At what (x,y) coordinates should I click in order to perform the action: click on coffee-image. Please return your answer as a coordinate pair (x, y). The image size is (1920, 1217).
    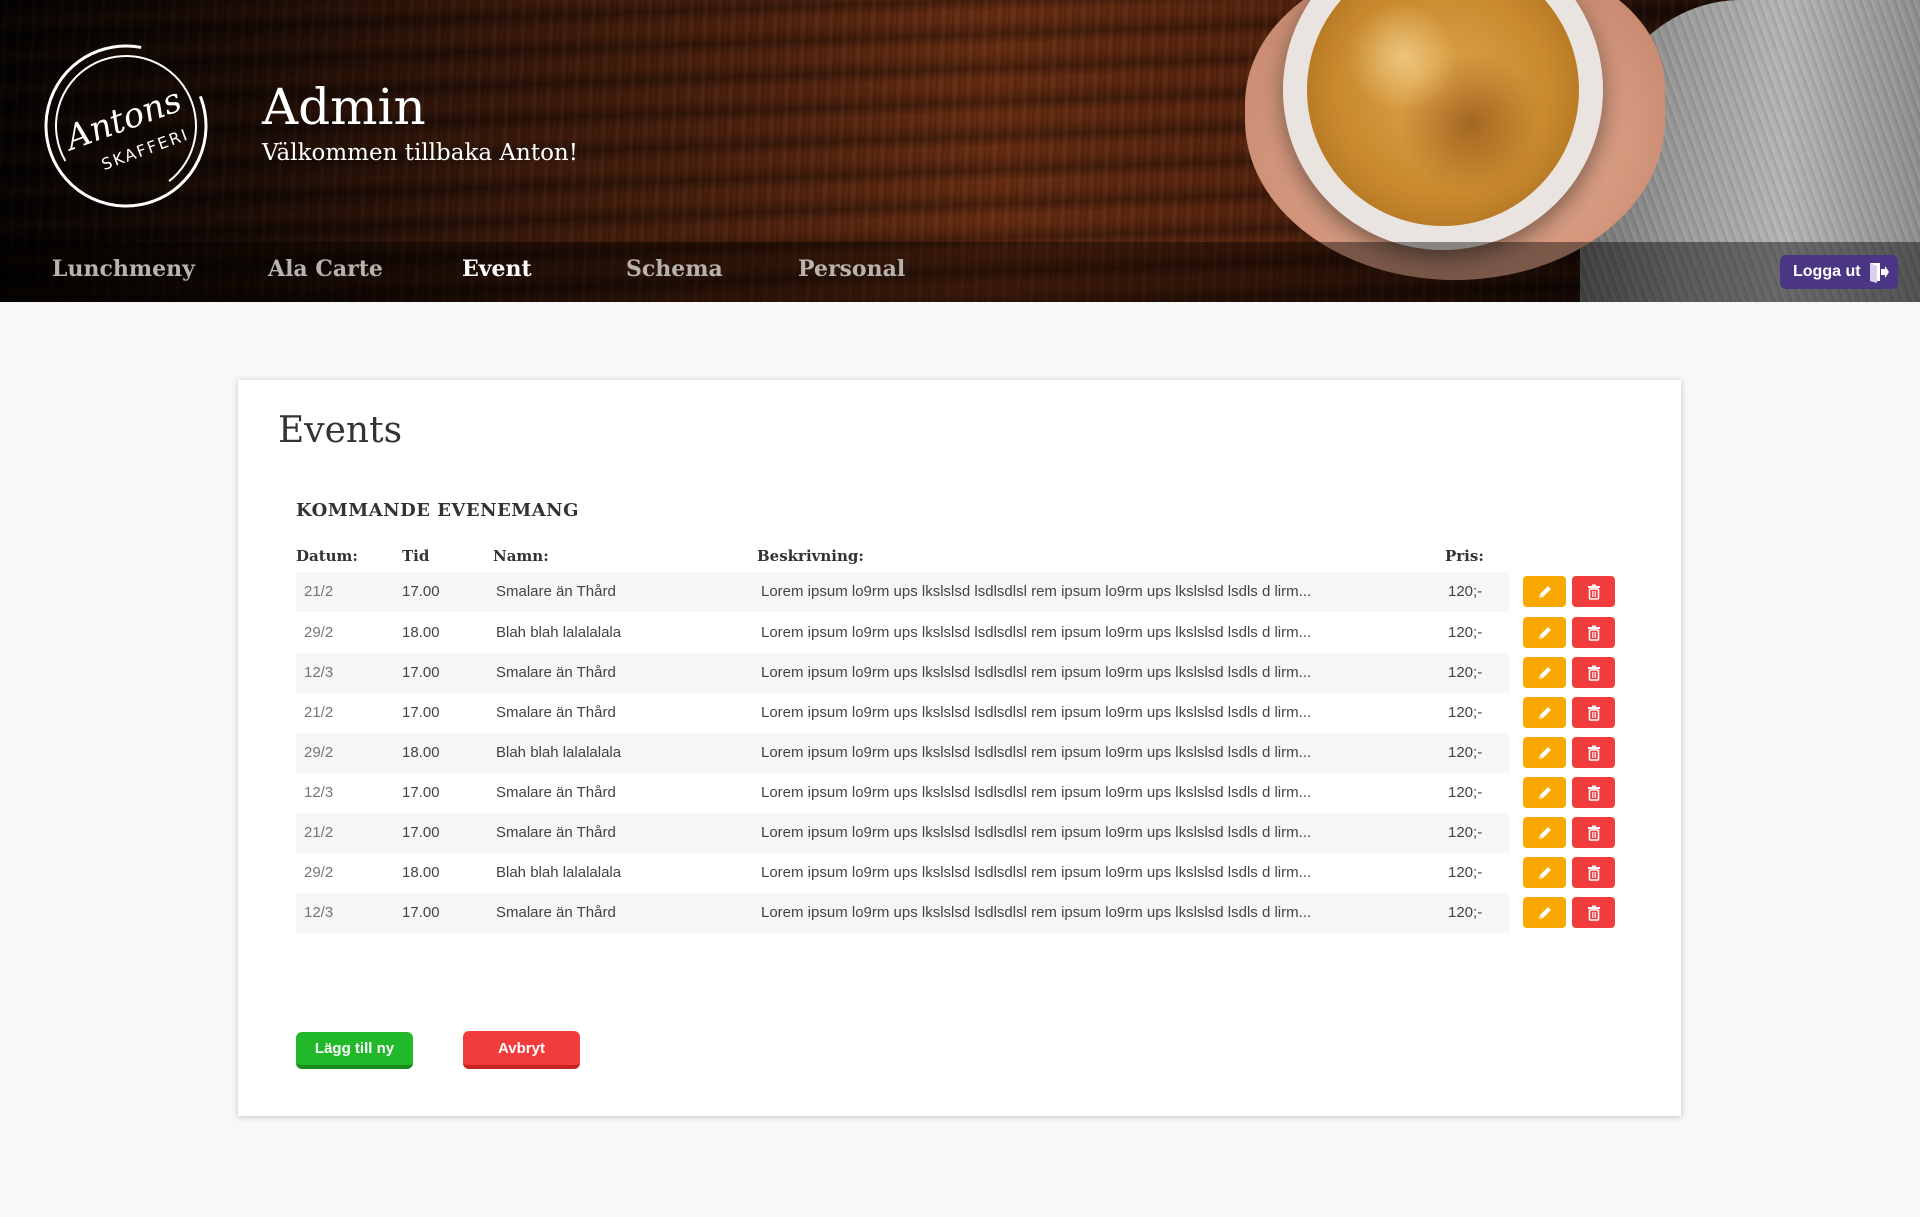
    Looking at the image, I should click on (1443, 113).